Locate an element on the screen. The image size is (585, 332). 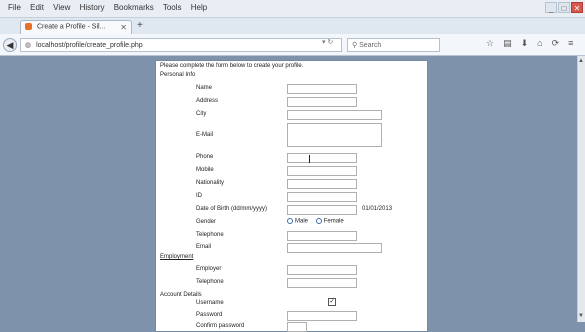
label-username: Username is located at coordinates (210, 303).